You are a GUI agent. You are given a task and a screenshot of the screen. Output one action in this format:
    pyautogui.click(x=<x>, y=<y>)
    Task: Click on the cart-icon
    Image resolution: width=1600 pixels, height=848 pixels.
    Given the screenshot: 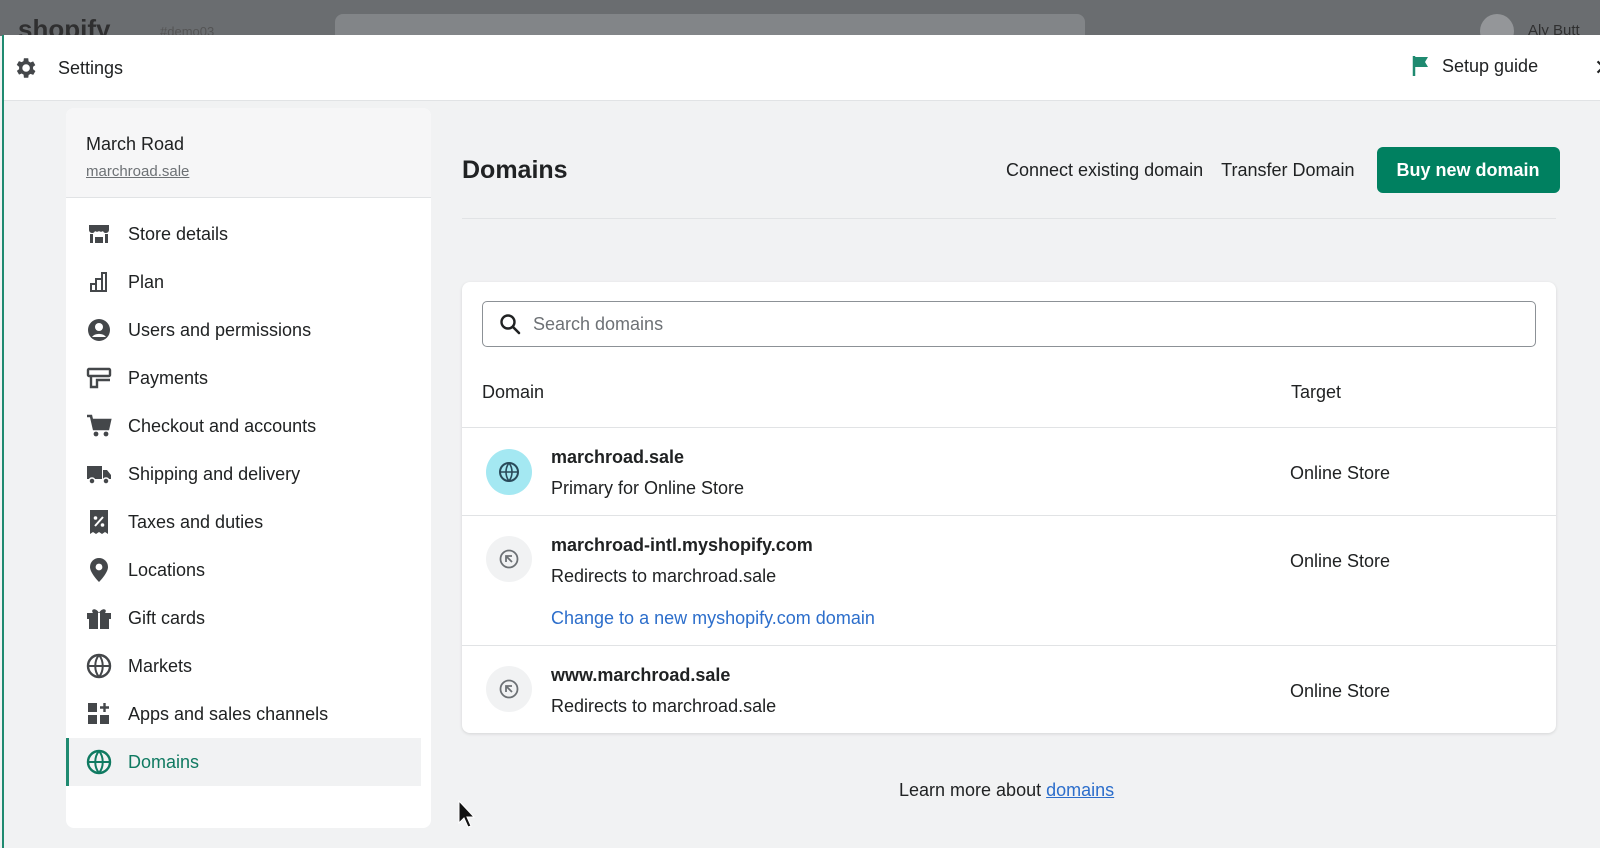 What is the action you would take?
    pyautogui.click(x=99, y=426)
    